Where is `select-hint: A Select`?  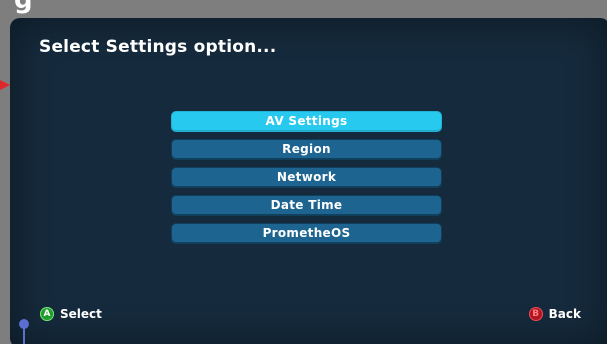
select-hint: A Select is located at coordinates (71, 314).